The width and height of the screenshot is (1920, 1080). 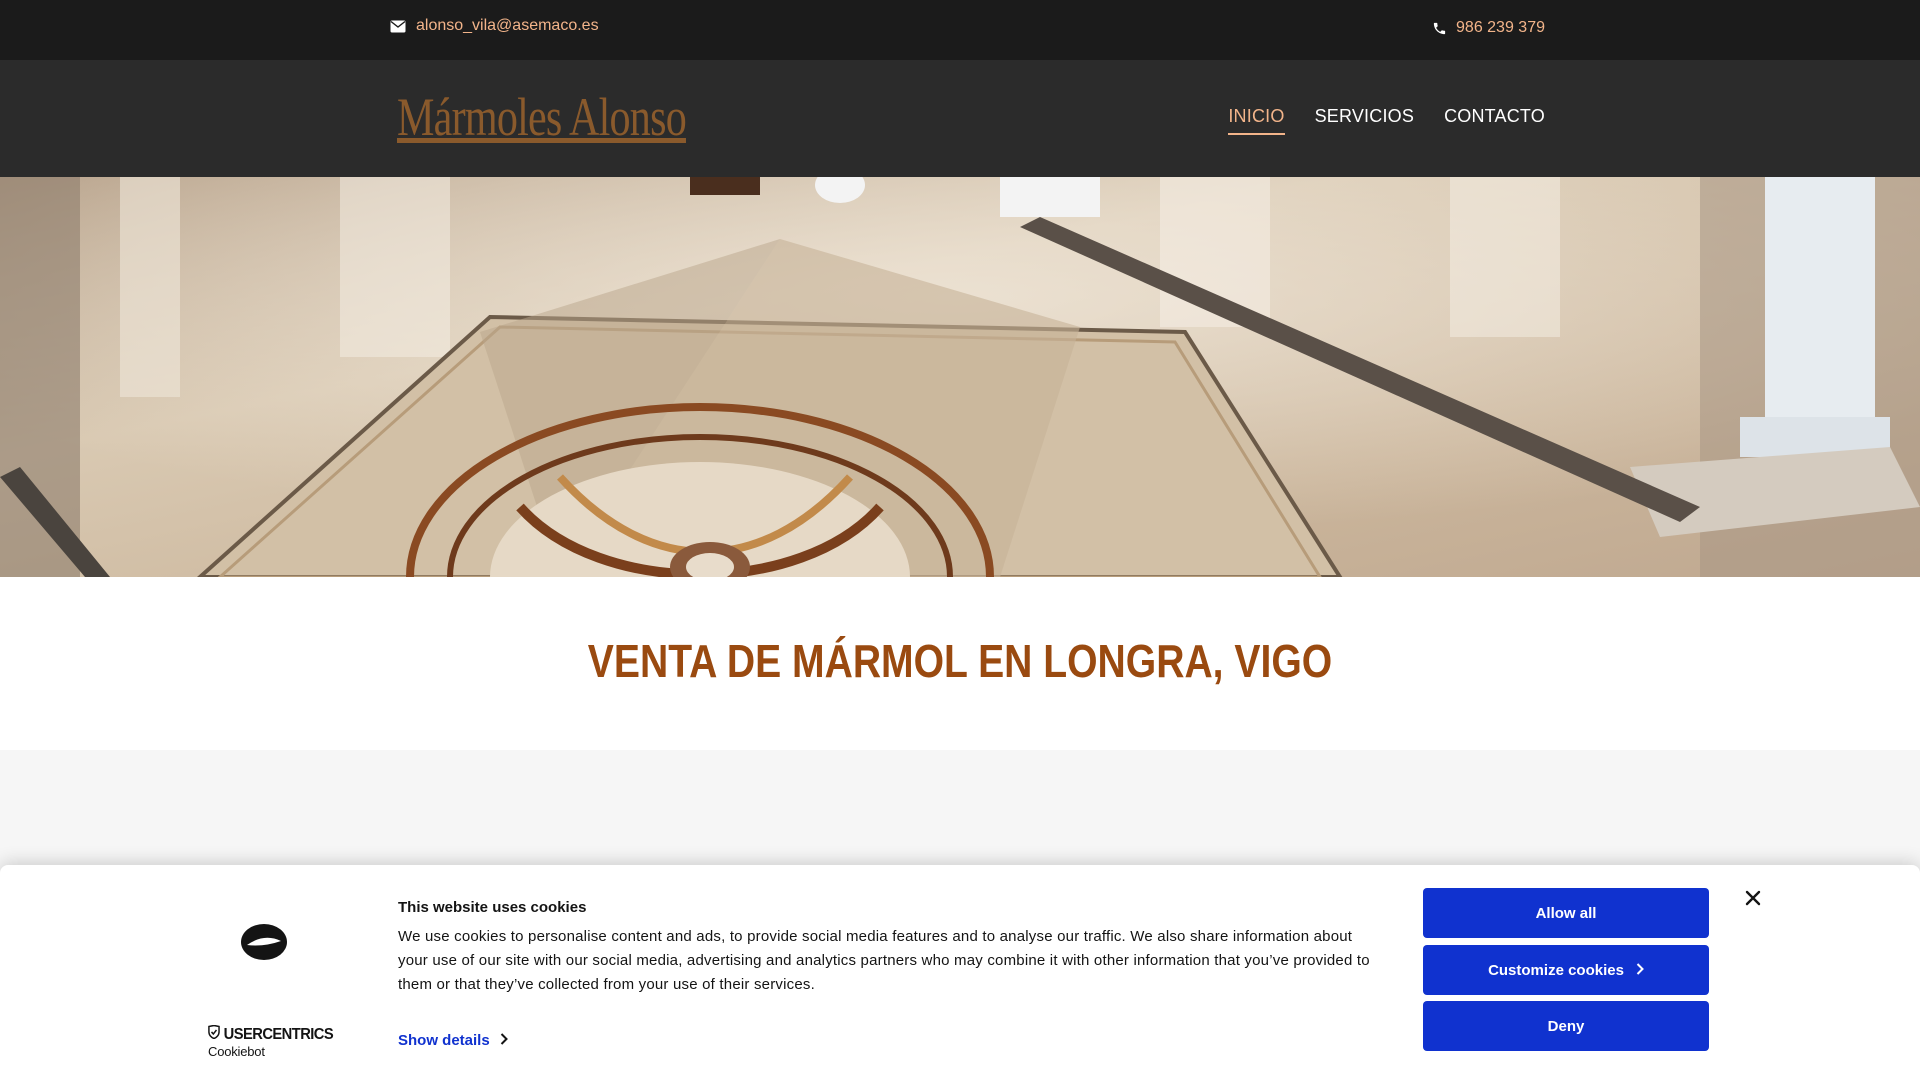 I want to click on shield-icon, so click(x=214, y=1034).